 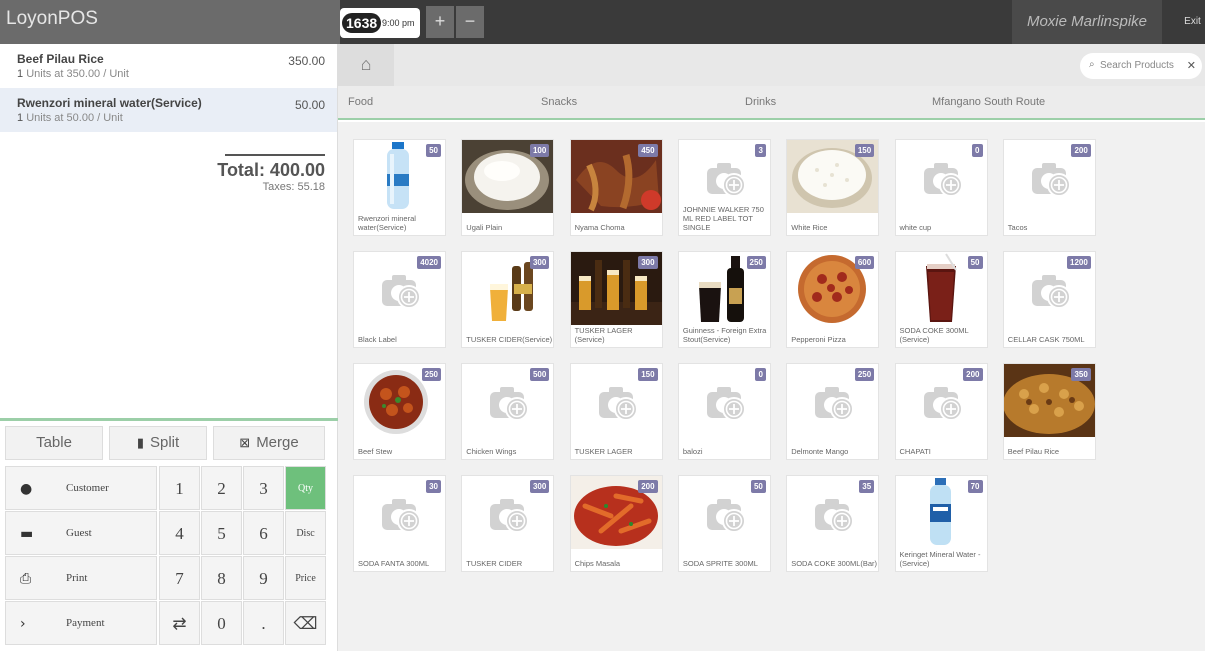 I want to click on order-total: Total: 400.00, so click(x=271, y=170).